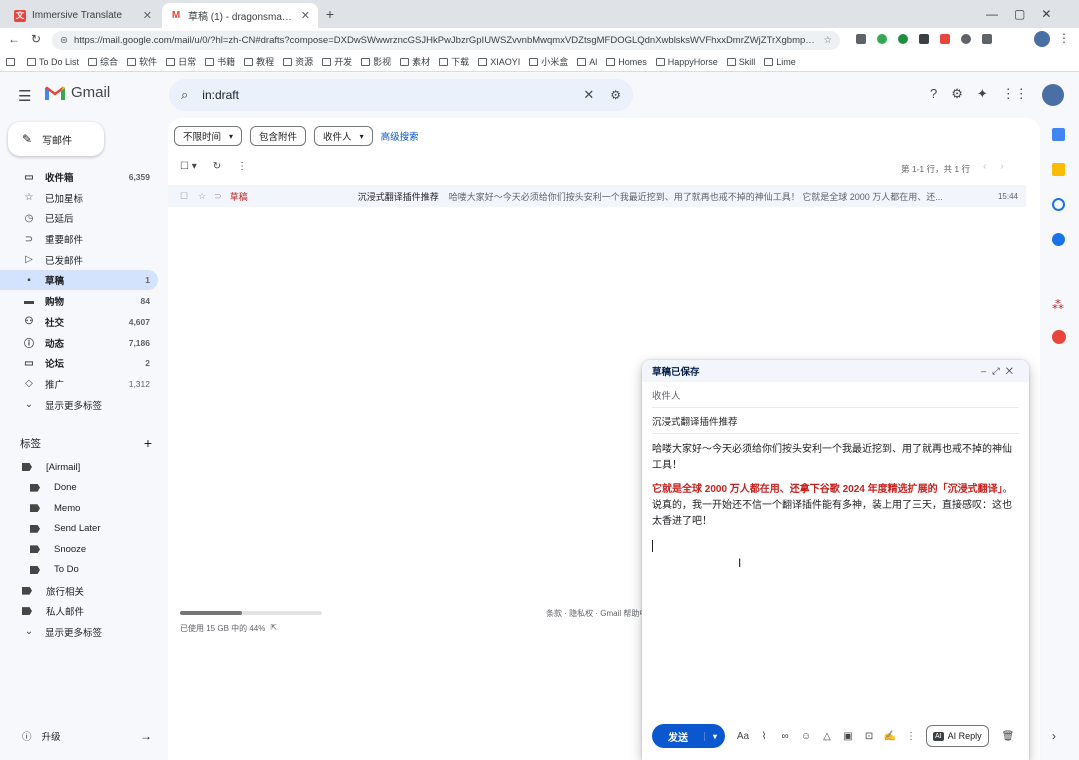 This screenshot has height=760, width=1079. Describe the element at coordinates (79, 301) in the screenshot. I see `sidebar-item: ▬ 购物 84` at that location.